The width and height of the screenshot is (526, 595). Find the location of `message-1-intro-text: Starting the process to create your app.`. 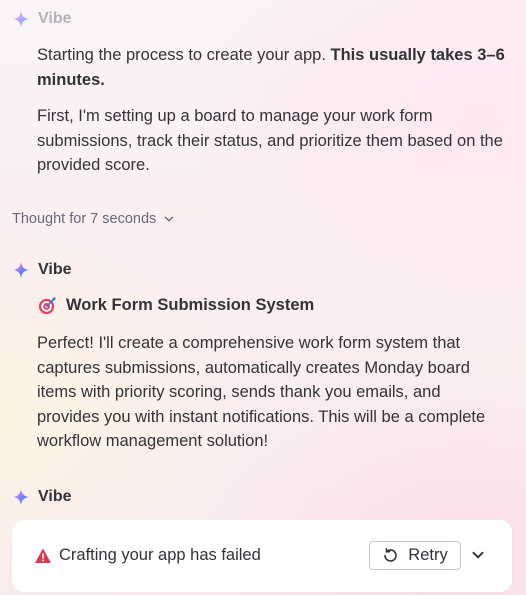

message-1-intro-text: Starting the process to create your app. is located at coordinates (184, 55).